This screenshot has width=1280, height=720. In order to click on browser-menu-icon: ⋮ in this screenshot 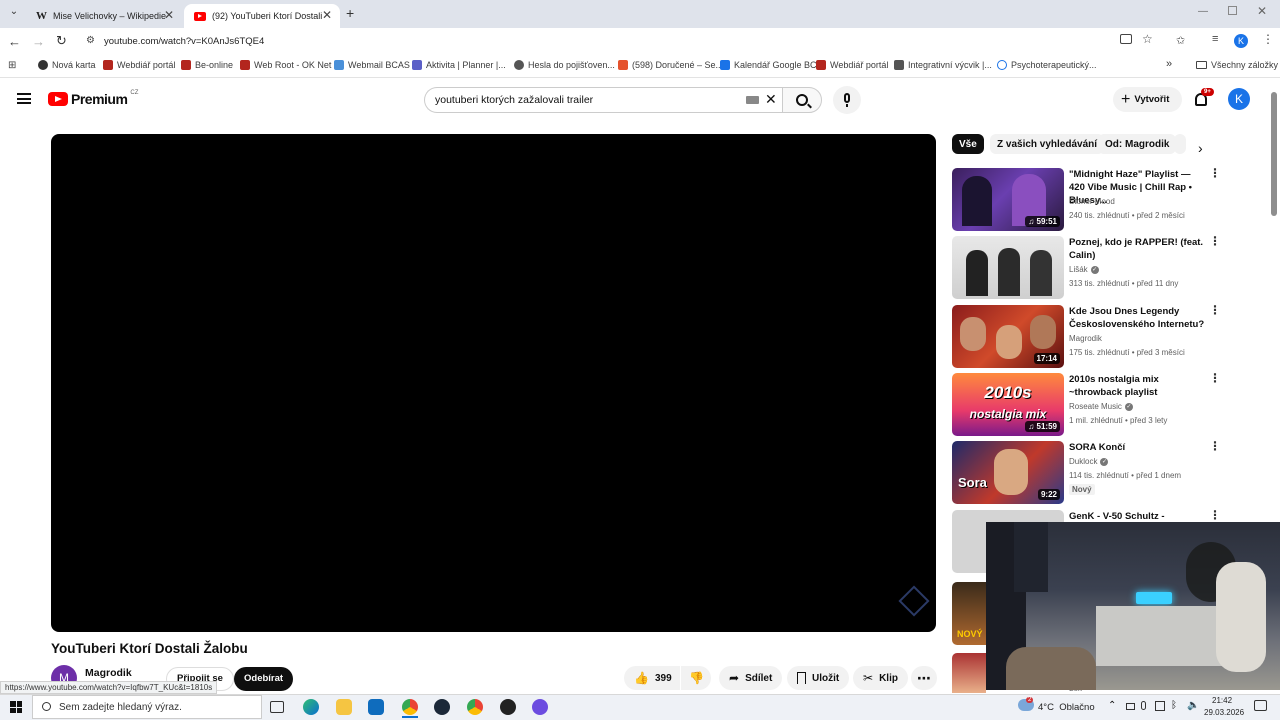, I will do `click(1268, 39)`.